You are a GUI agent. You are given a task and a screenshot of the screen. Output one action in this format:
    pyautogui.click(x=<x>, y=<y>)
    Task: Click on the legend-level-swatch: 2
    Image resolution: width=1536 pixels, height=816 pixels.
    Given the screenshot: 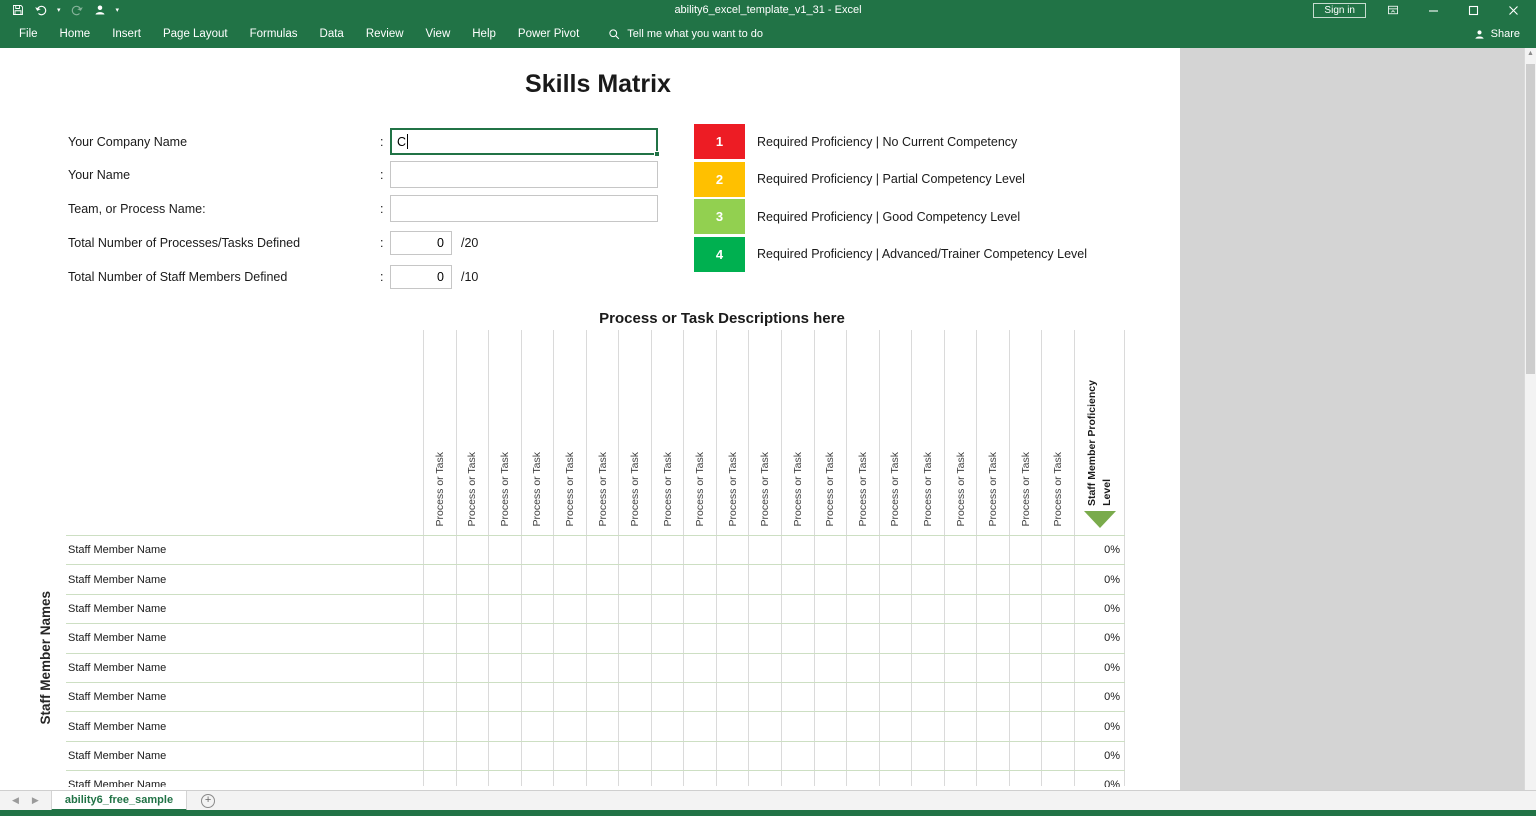 What is the action you would take?
    pyautogui.click(x=719, y=179)
    